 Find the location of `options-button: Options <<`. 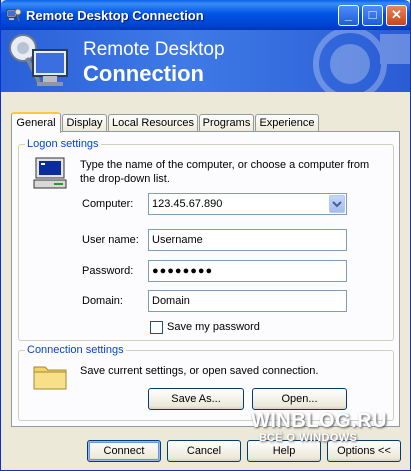

options-button: Options << is located at coordinates (364, 451).